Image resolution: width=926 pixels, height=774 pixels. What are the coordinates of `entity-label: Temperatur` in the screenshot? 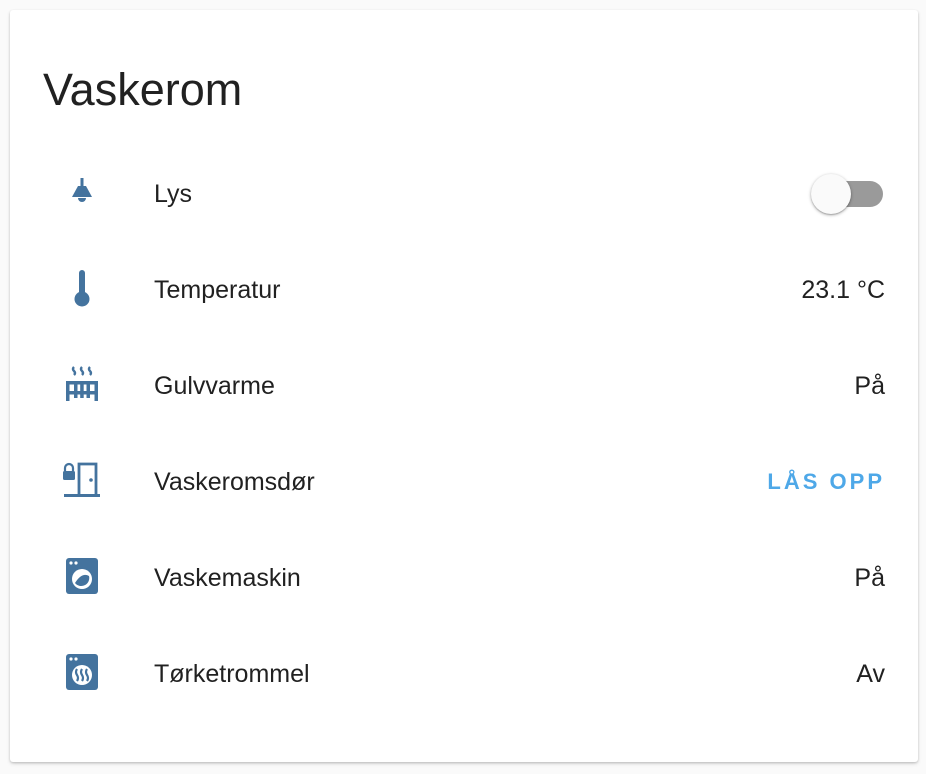 It's located at (217, 290).